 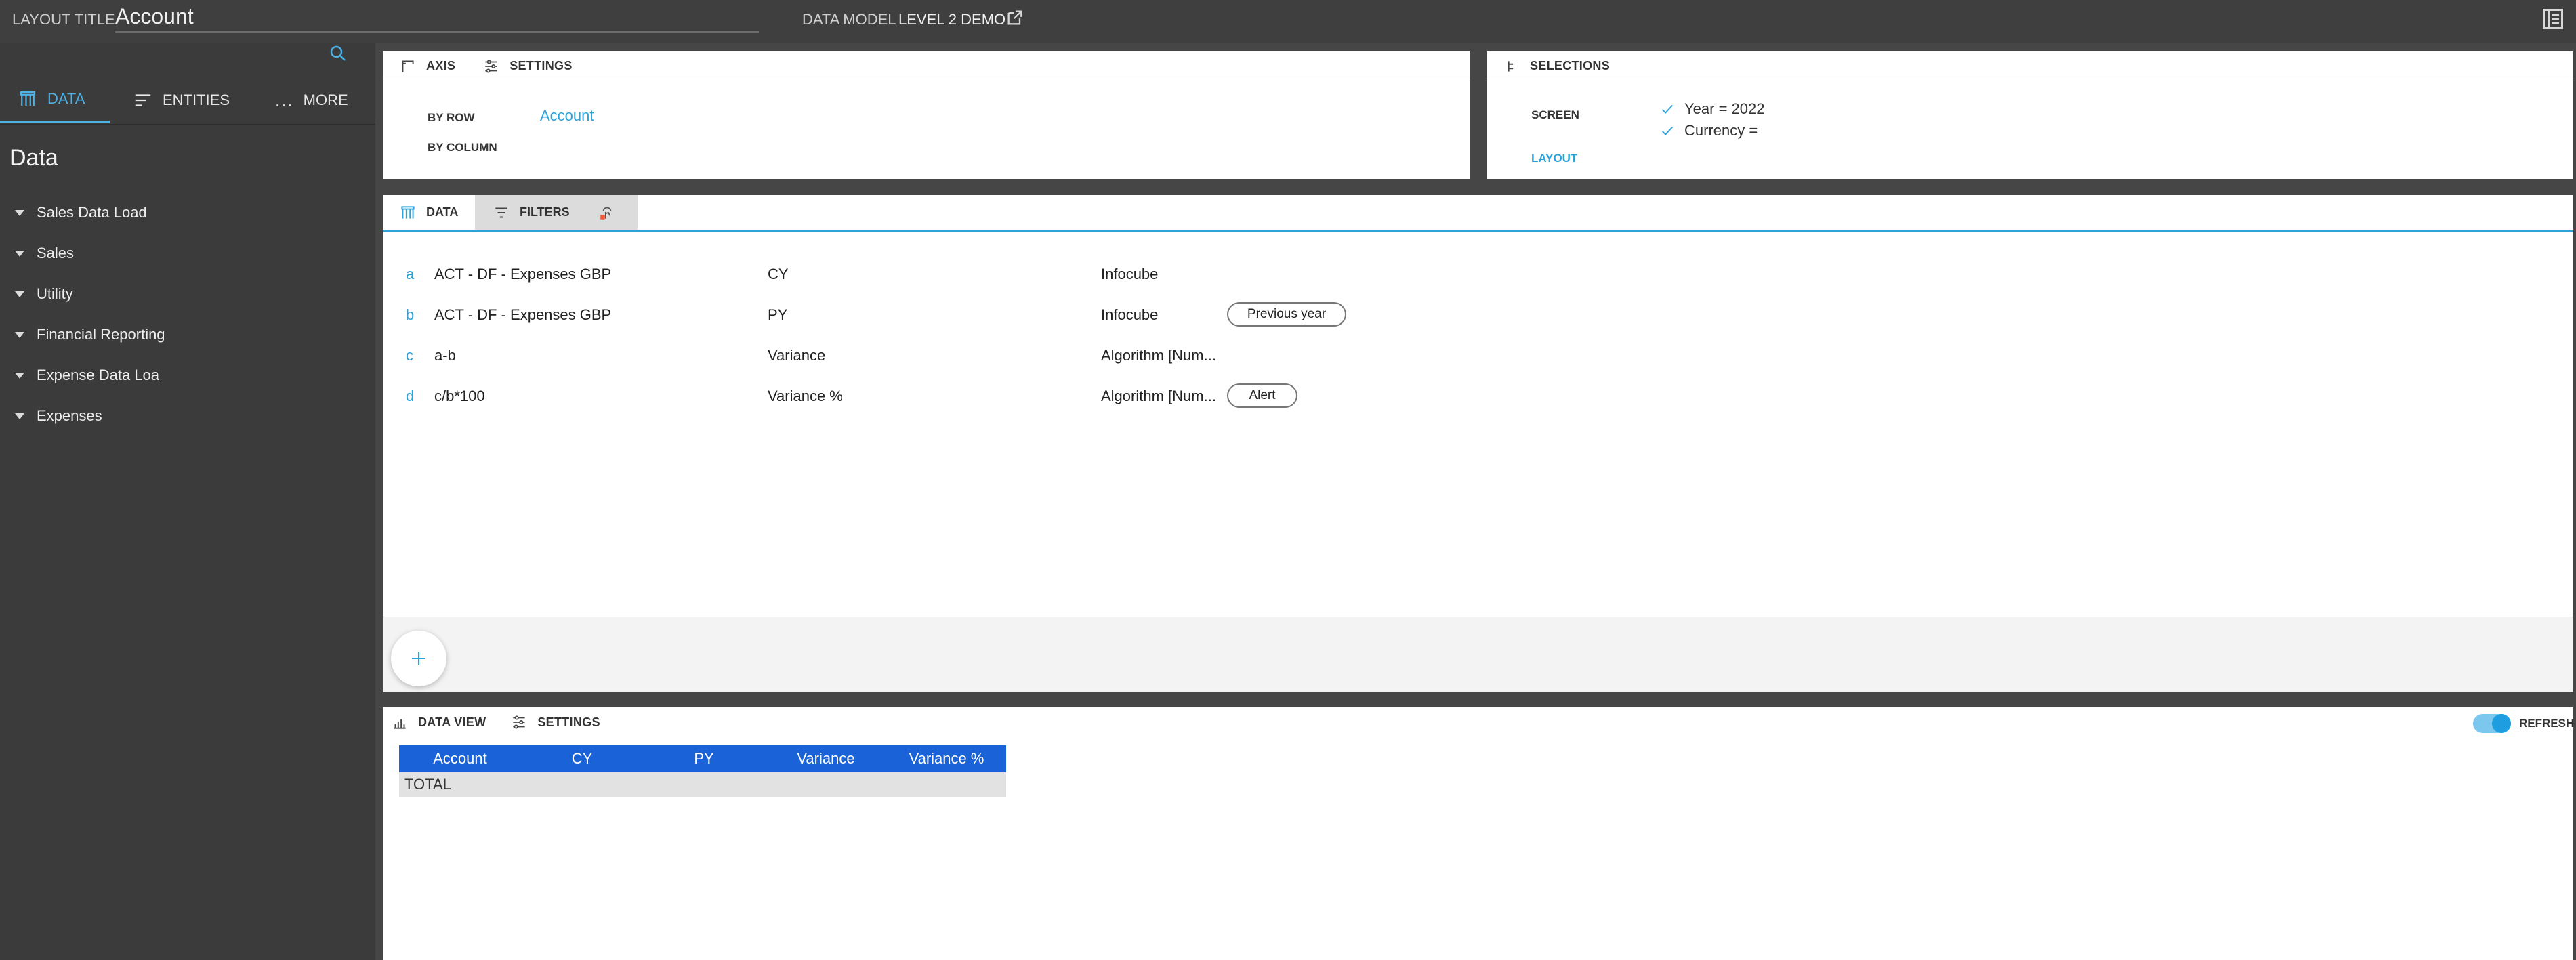 What do you see at coordinates (410, 275) in the screenshot?
I see `row-letter: a` at bounding box center [410, 275].